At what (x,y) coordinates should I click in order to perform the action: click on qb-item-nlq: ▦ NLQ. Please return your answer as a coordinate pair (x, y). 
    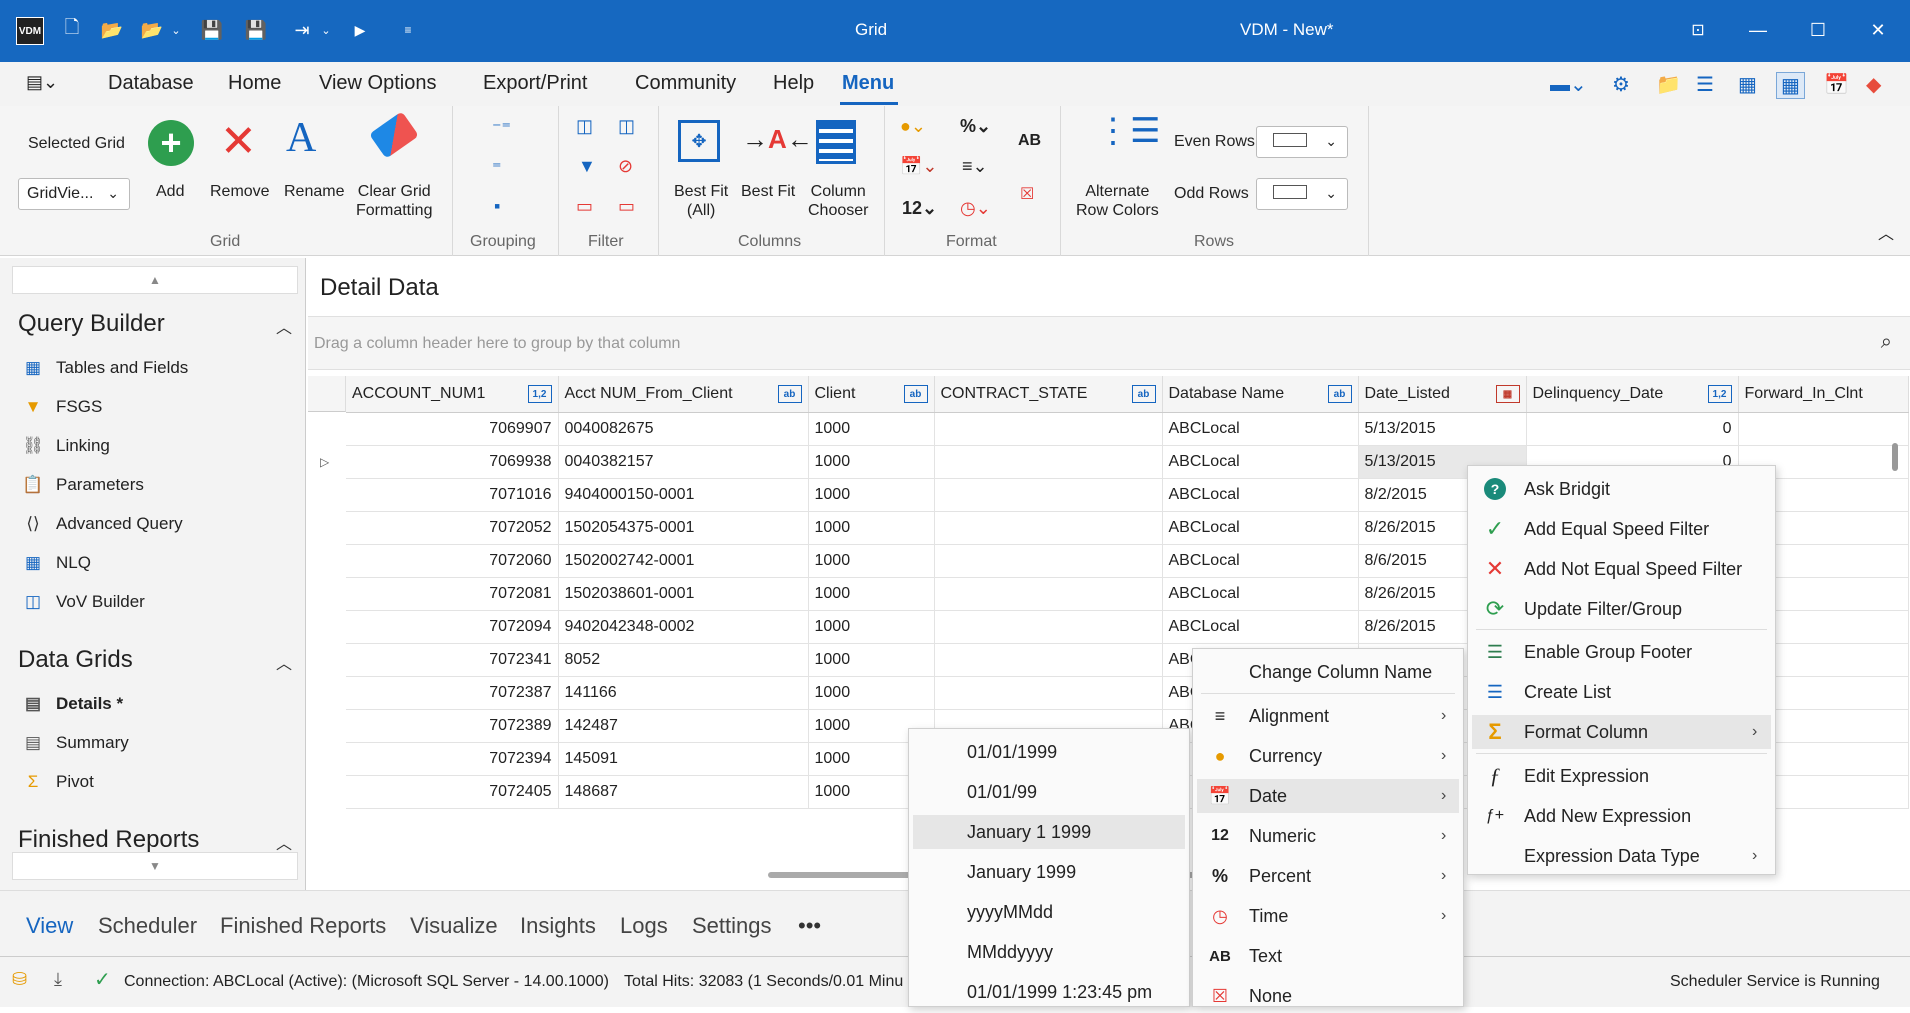
    Looking at the image, I should click on (56, 563).